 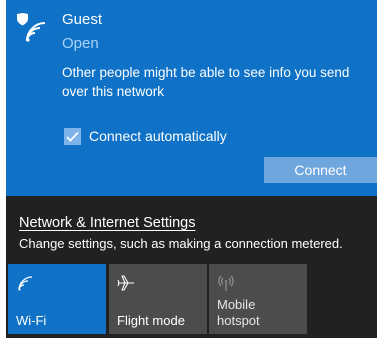 I want to click on airplane-icon, so click(x=125, y=283).